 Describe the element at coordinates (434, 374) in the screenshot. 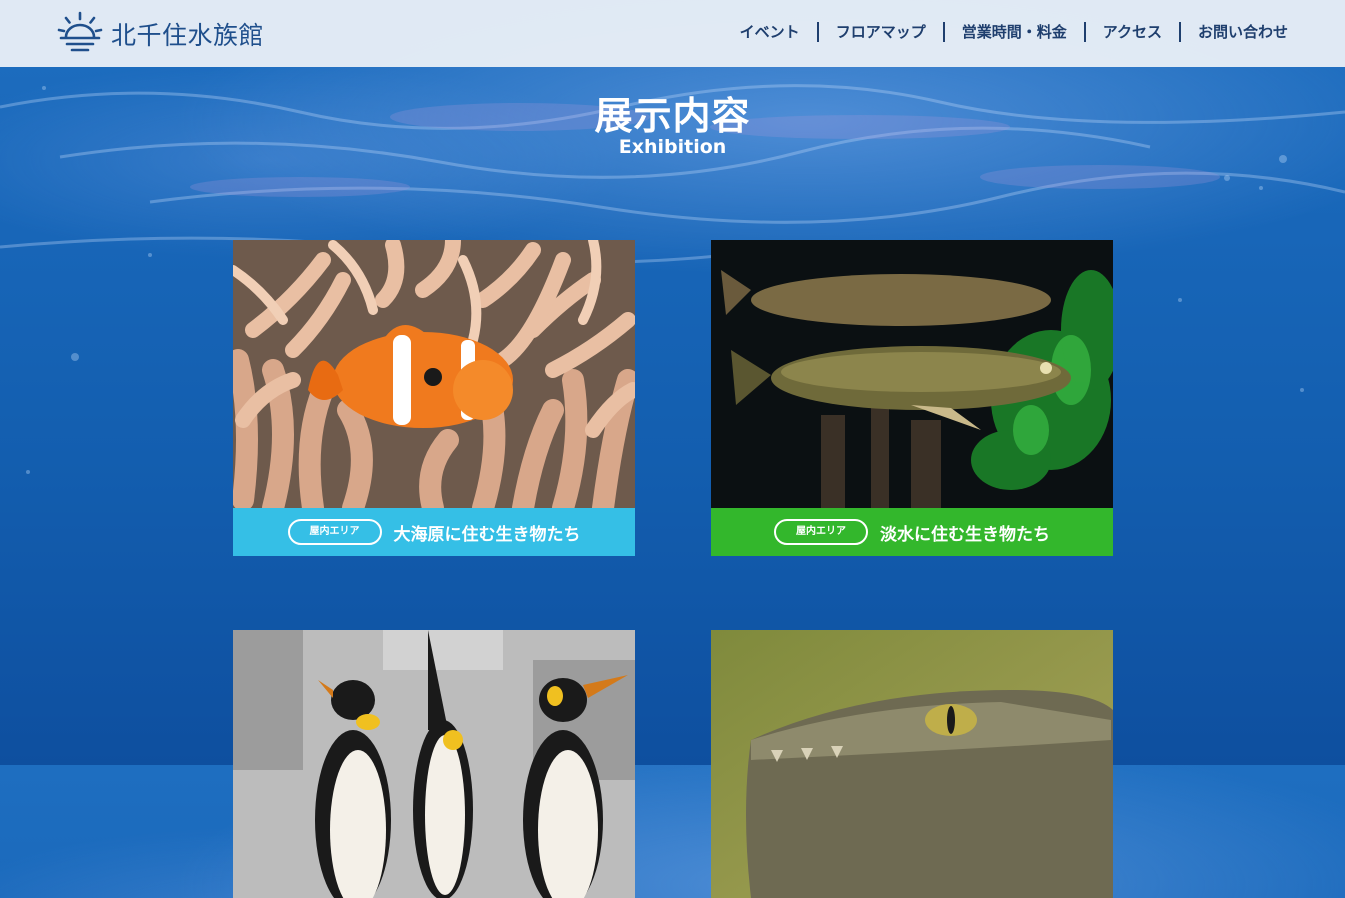

I see `clownfish-anemone-photo` at that location.